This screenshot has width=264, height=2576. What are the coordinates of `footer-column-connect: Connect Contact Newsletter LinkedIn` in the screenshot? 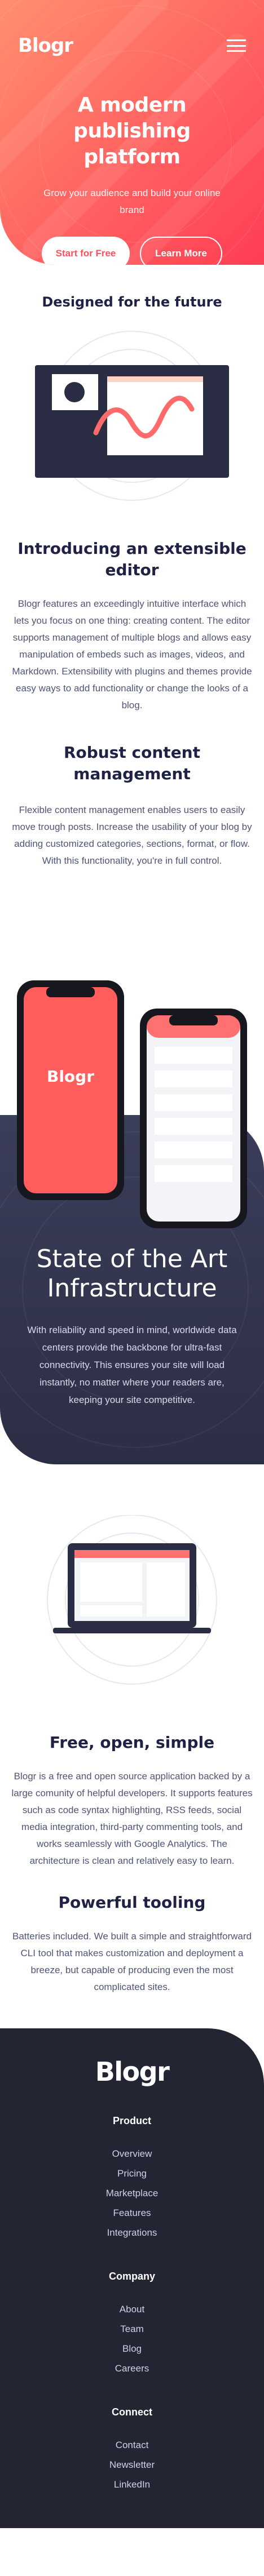 It's located at (132, 2450).